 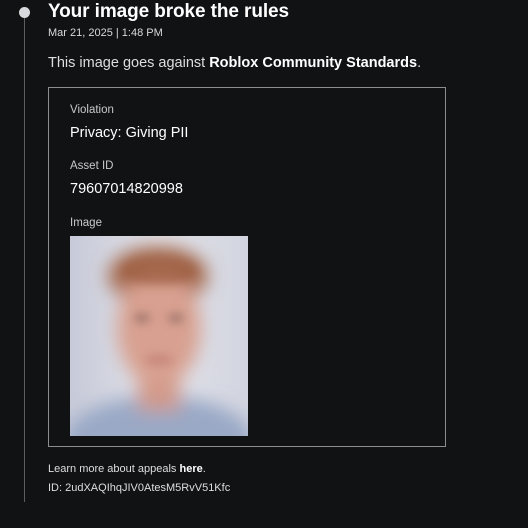 What do you see at coordinates (190, 469) in the screenshot?
I see `appeals-here-link: here` at bounding box center [190, 469].